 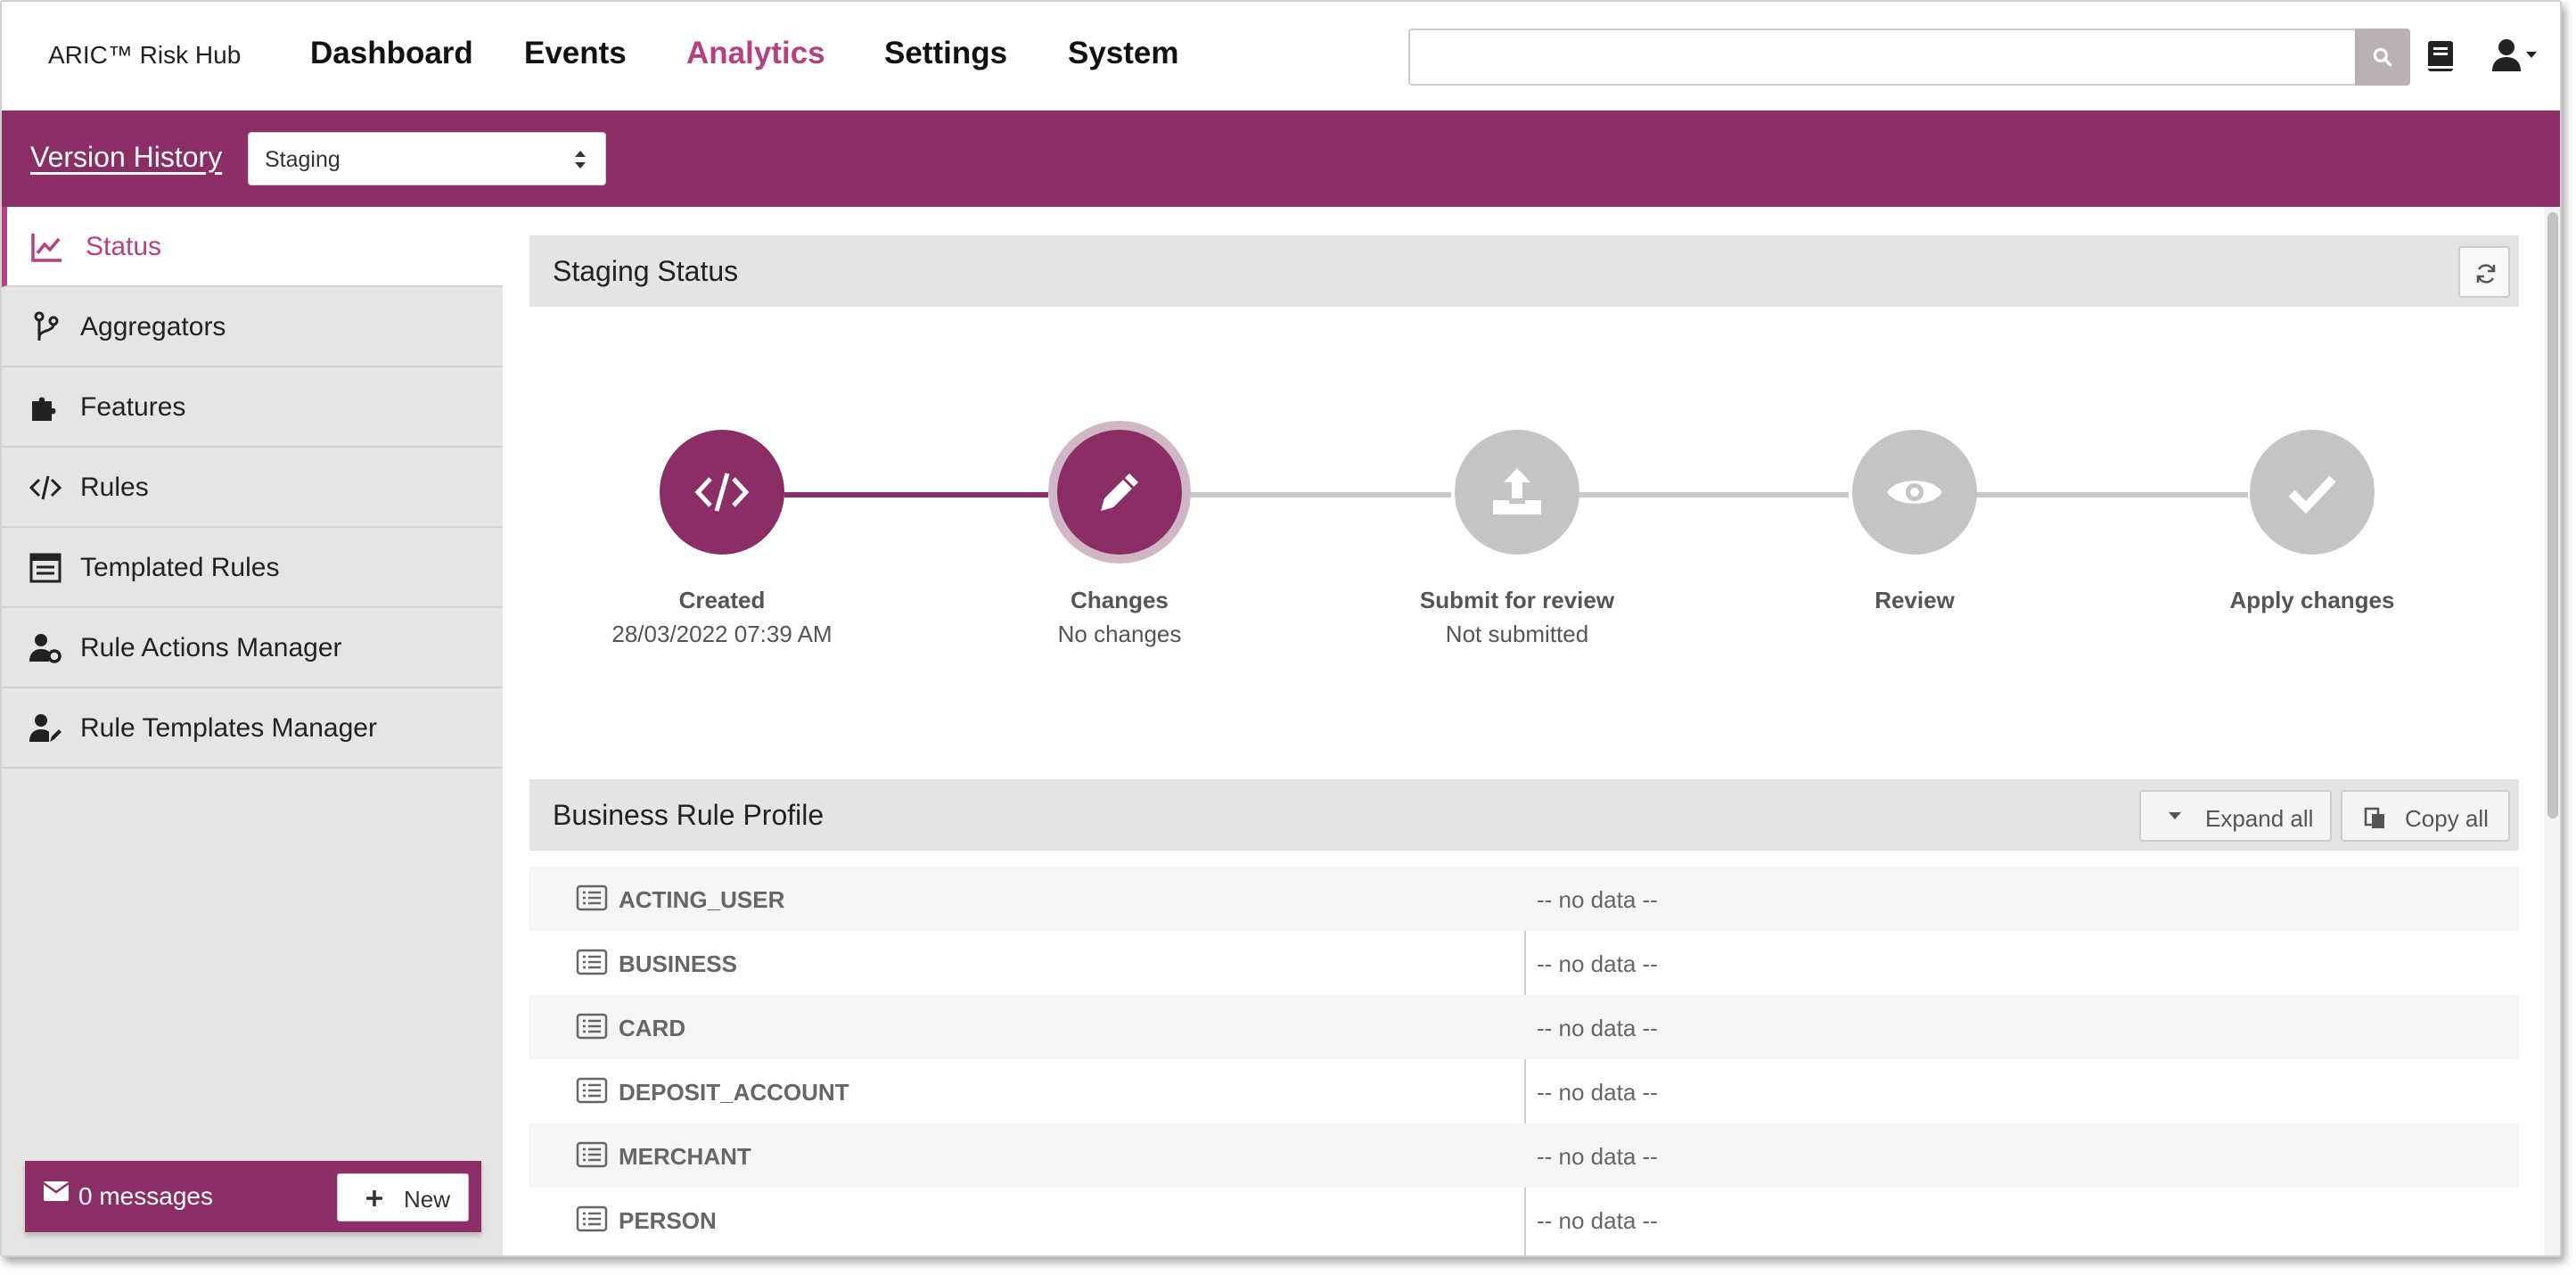 What do you see at coordinates (45, 568) in the screenshot?
I see `window-list-icon` at bounding box center [45, 568].